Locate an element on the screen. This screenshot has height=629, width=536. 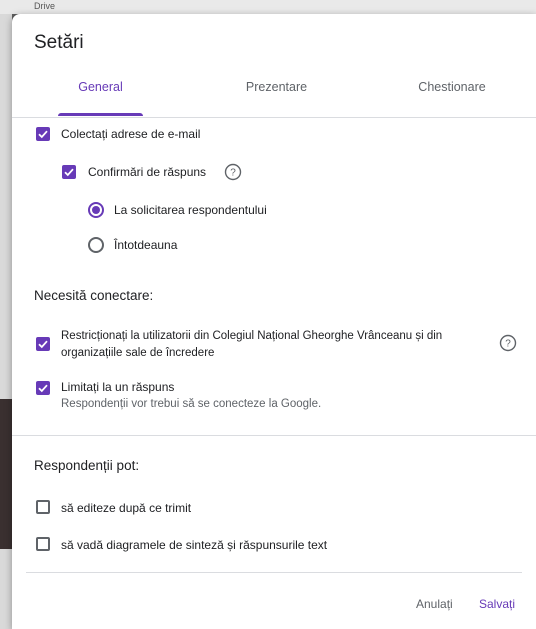
allow-edit-checkbox is located at coordinates (43, 507).